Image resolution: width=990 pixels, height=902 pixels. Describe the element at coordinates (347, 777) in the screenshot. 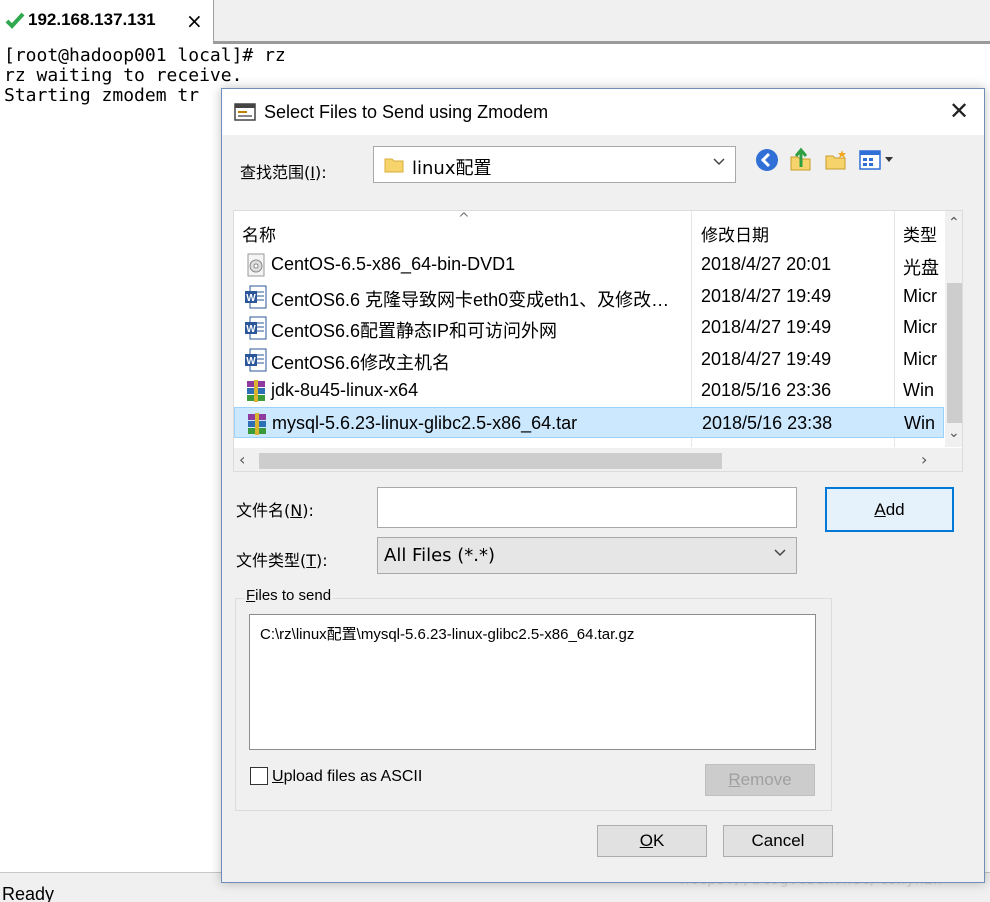

I see `upload-ascii-label: Upload files as ASCII` at that location.